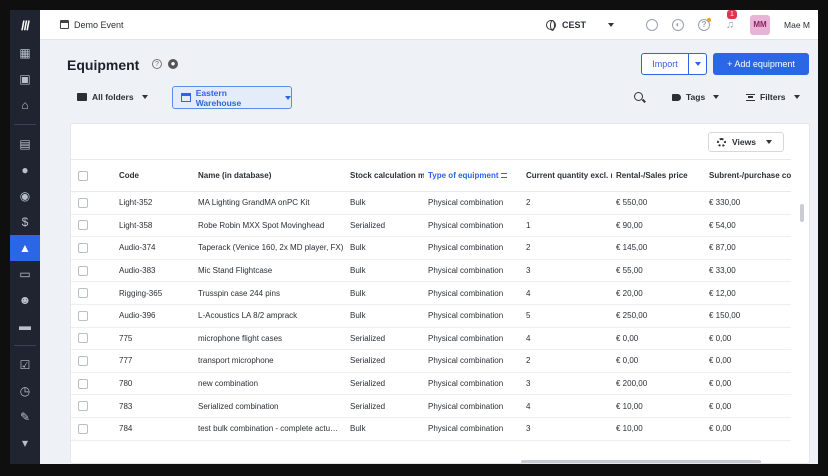 Image resolution: width=828 pixels, height=476 pixels. What do you see at coordinates (25, 170) in the screenshot?
I see `contact-icon: ●` at bounding box center [25, 170].